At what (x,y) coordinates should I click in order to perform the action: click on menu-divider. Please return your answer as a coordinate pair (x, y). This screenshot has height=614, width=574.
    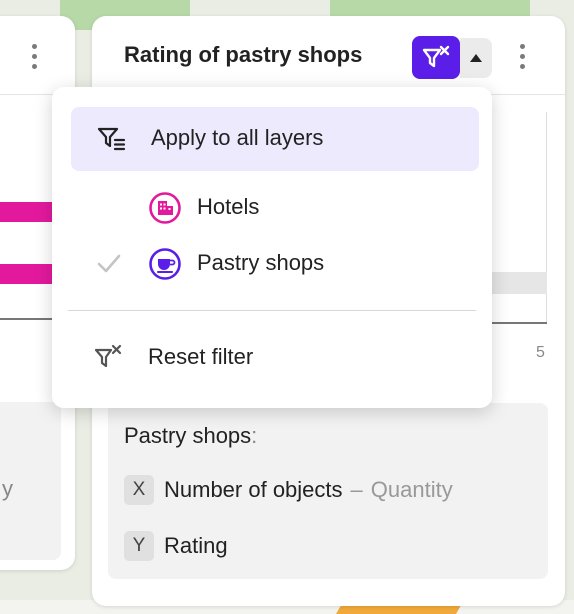
    Looking at the image, I should click on (272, 310).